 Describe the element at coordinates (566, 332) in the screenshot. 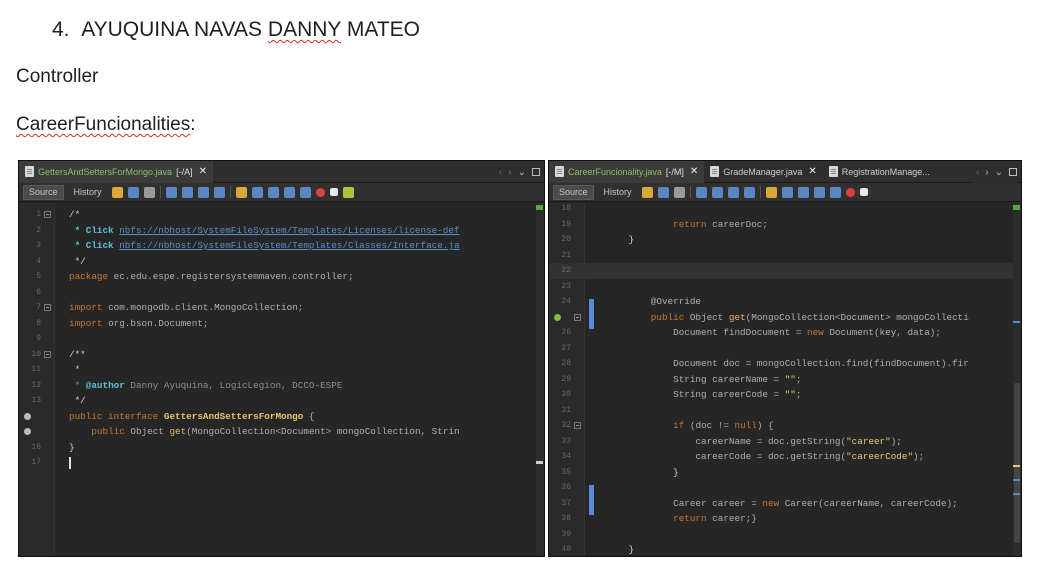

I see `line-number: 26` at that location.